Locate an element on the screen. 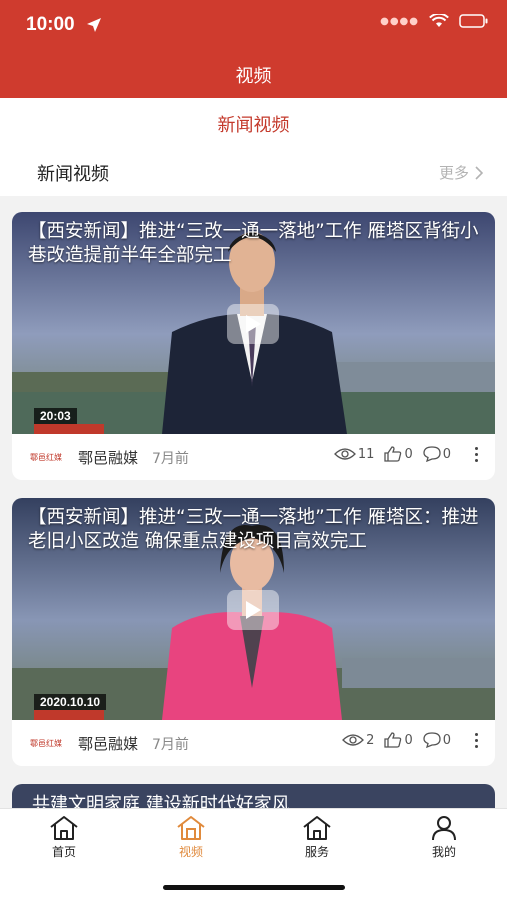  views-stat: 2 is located at coordinates (358, 740).